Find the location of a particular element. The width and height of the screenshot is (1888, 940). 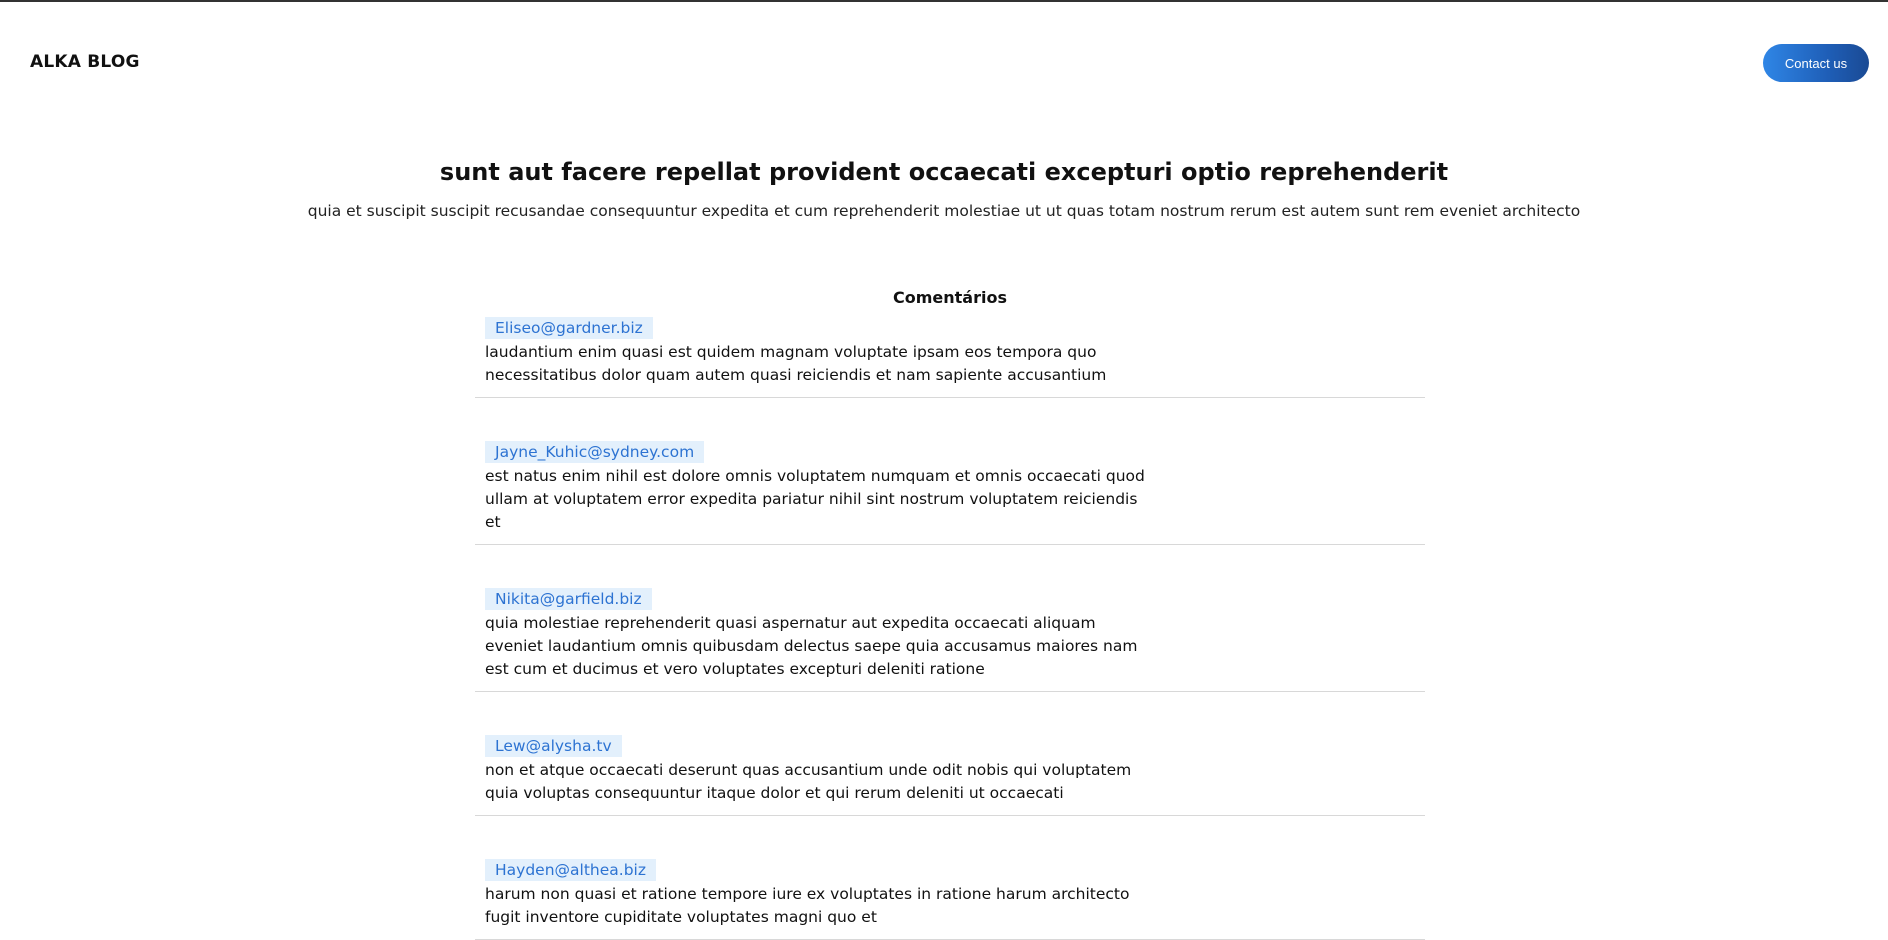

blog-logo: ALKA BLOG is located at coordinates (85, 62).